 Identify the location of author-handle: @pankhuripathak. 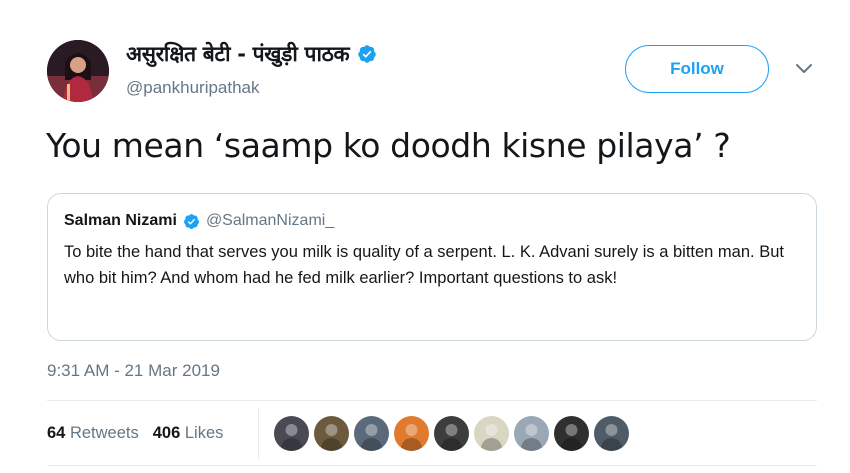
(193, 88).